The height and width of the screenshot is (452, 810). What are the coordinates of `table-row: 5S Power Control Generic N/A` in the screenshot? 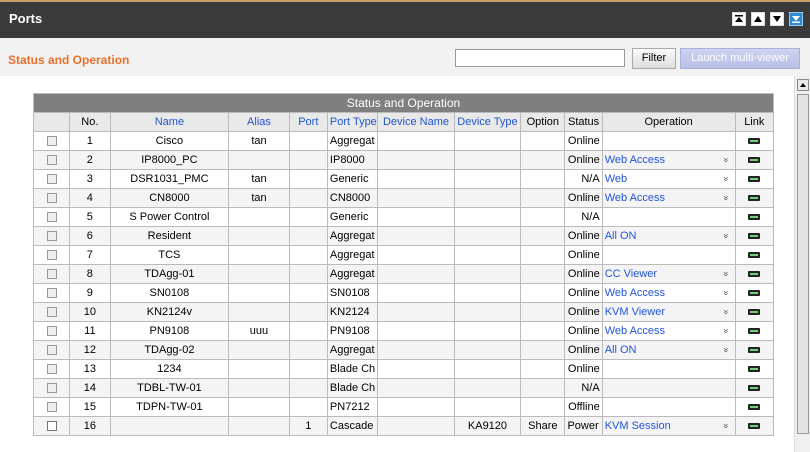 It's located at (403, 217).